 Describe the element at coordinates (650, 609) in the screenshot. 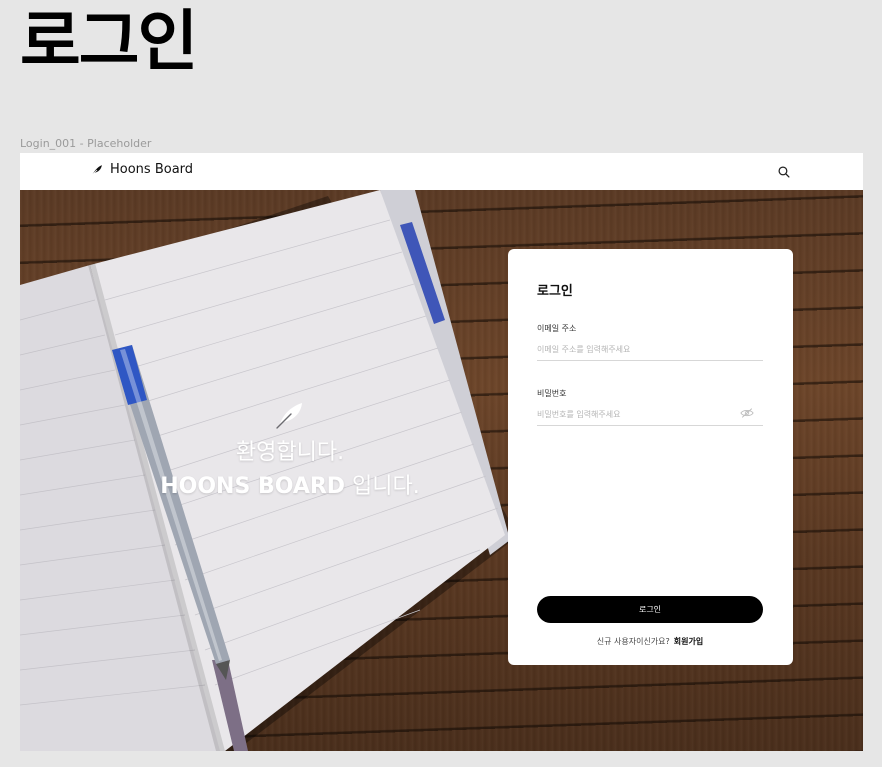

I see `login-button: 로그인` at that location.